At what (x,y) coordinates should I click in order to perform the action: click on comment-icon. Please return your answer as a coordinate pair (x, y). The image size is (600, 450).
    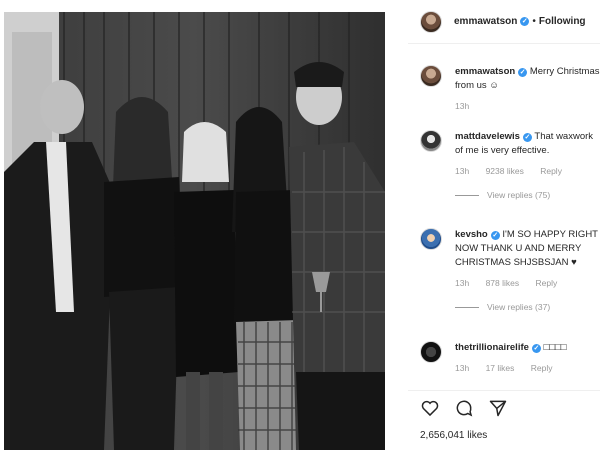
    Looking at the image, I should click on (464, 408).